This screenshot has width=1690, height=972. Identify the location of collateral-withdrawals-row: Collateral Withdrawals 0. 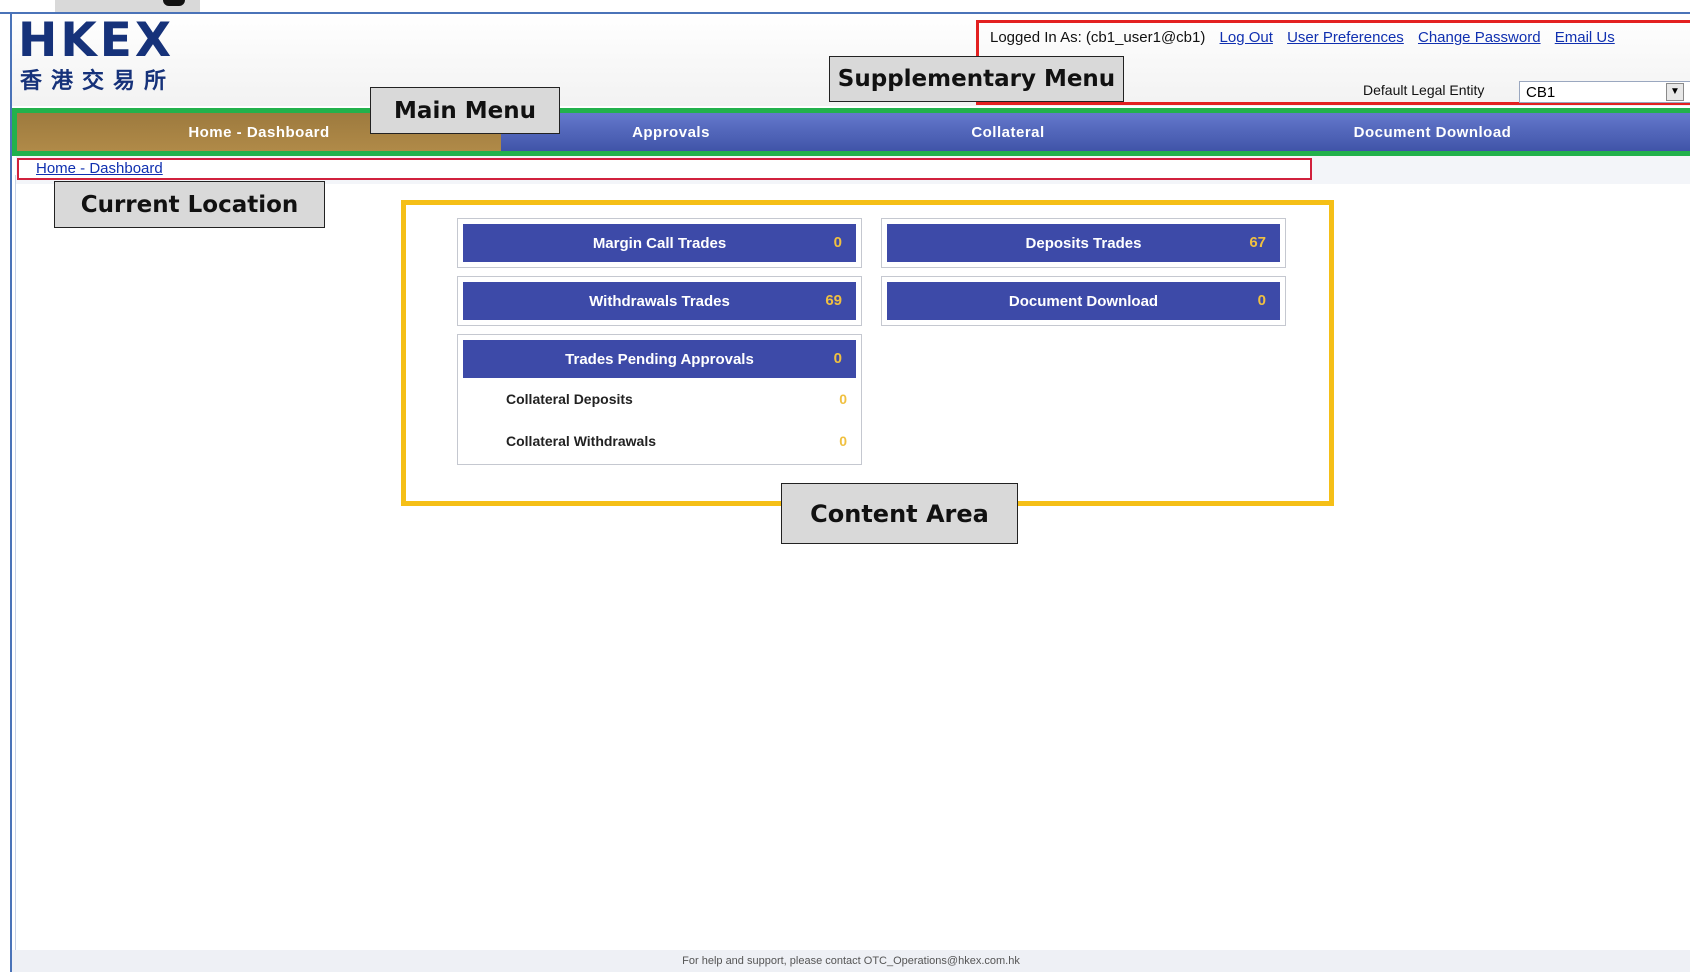
(676, 443).